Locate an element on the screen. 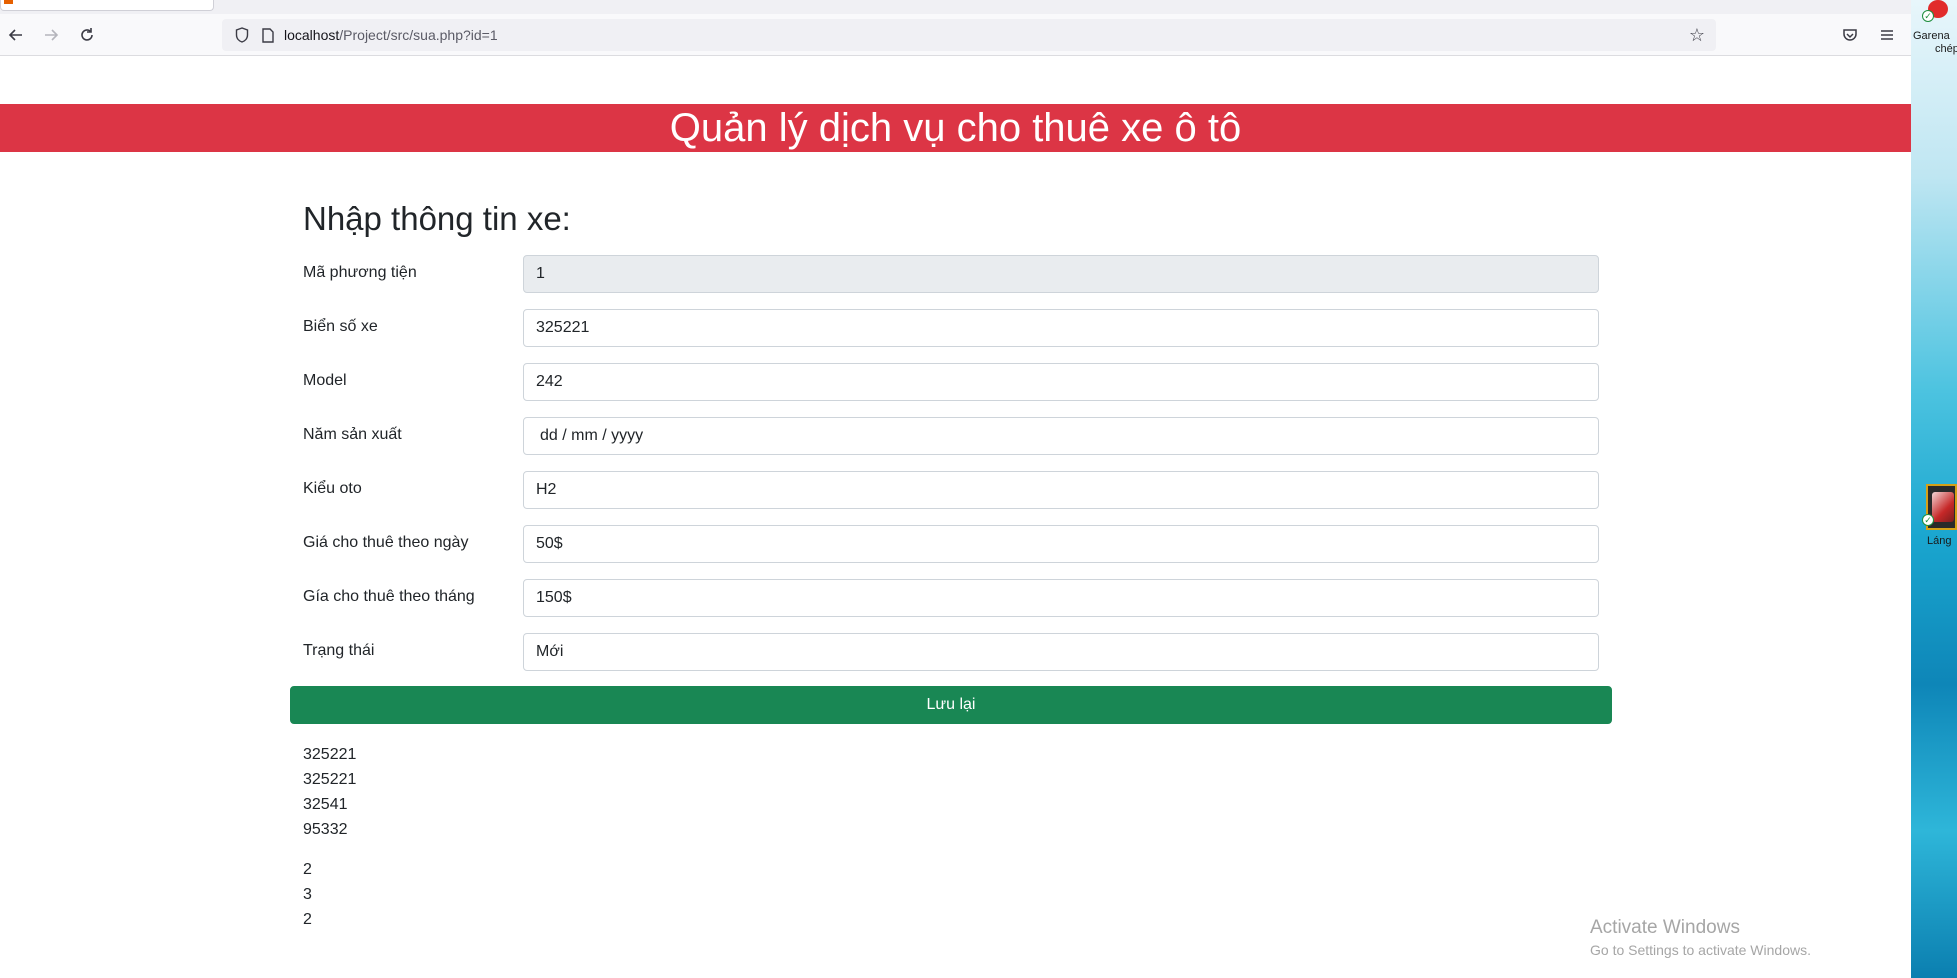 The image size is (1957, 978). arrow-right-icon is located at coordinates (52, 35).